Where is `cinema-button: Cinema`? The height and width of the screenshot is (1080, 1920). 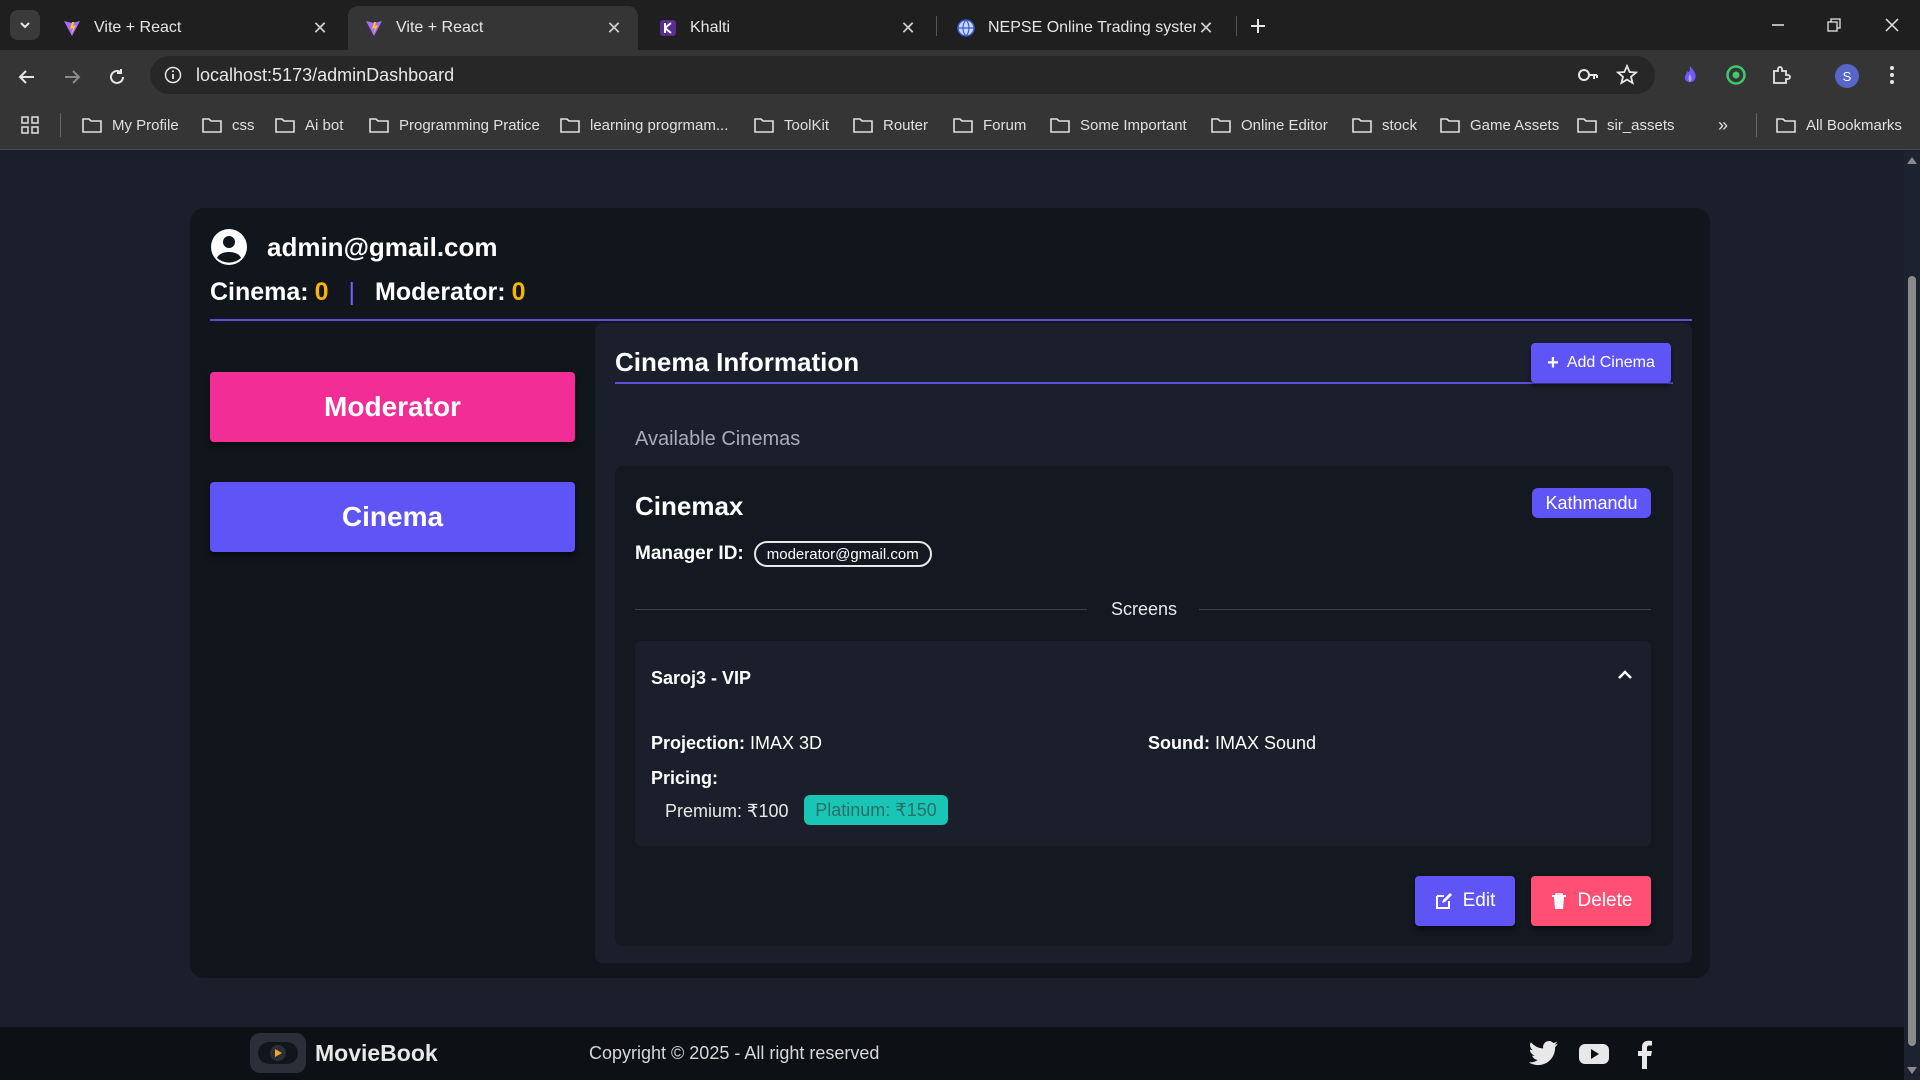
cinema-button: Cinema is located at coordinates (392, 517).